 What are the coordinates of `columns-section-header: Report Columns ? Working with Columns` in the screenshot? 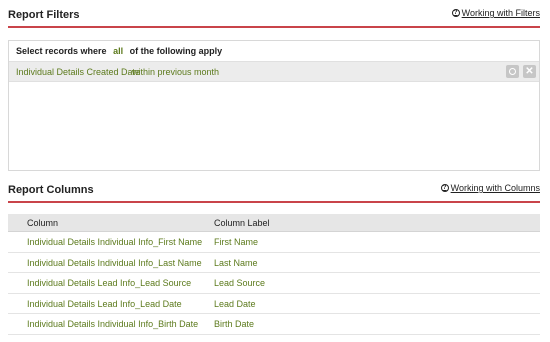 It's located at (274, 192).